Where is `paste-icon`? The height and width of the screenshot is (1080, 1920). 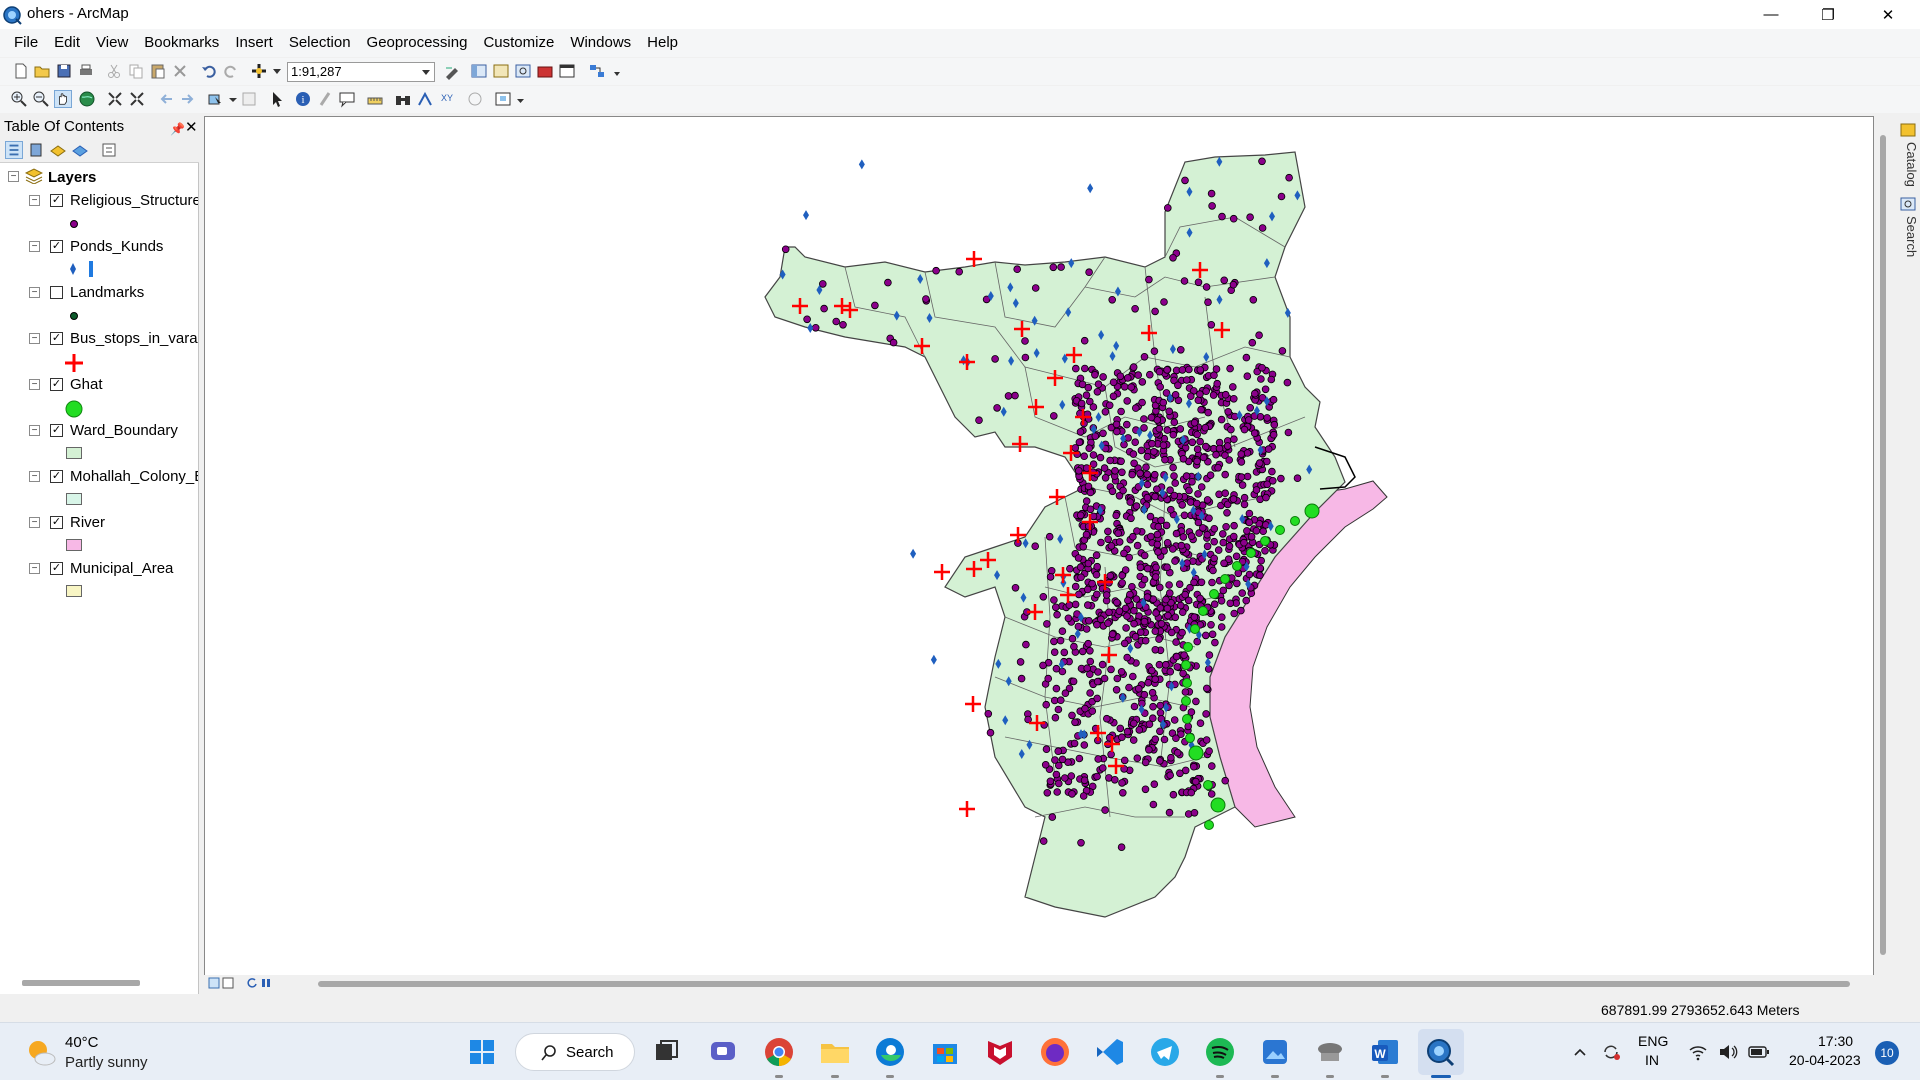
paste-icon is located at coordinates (158, 71).